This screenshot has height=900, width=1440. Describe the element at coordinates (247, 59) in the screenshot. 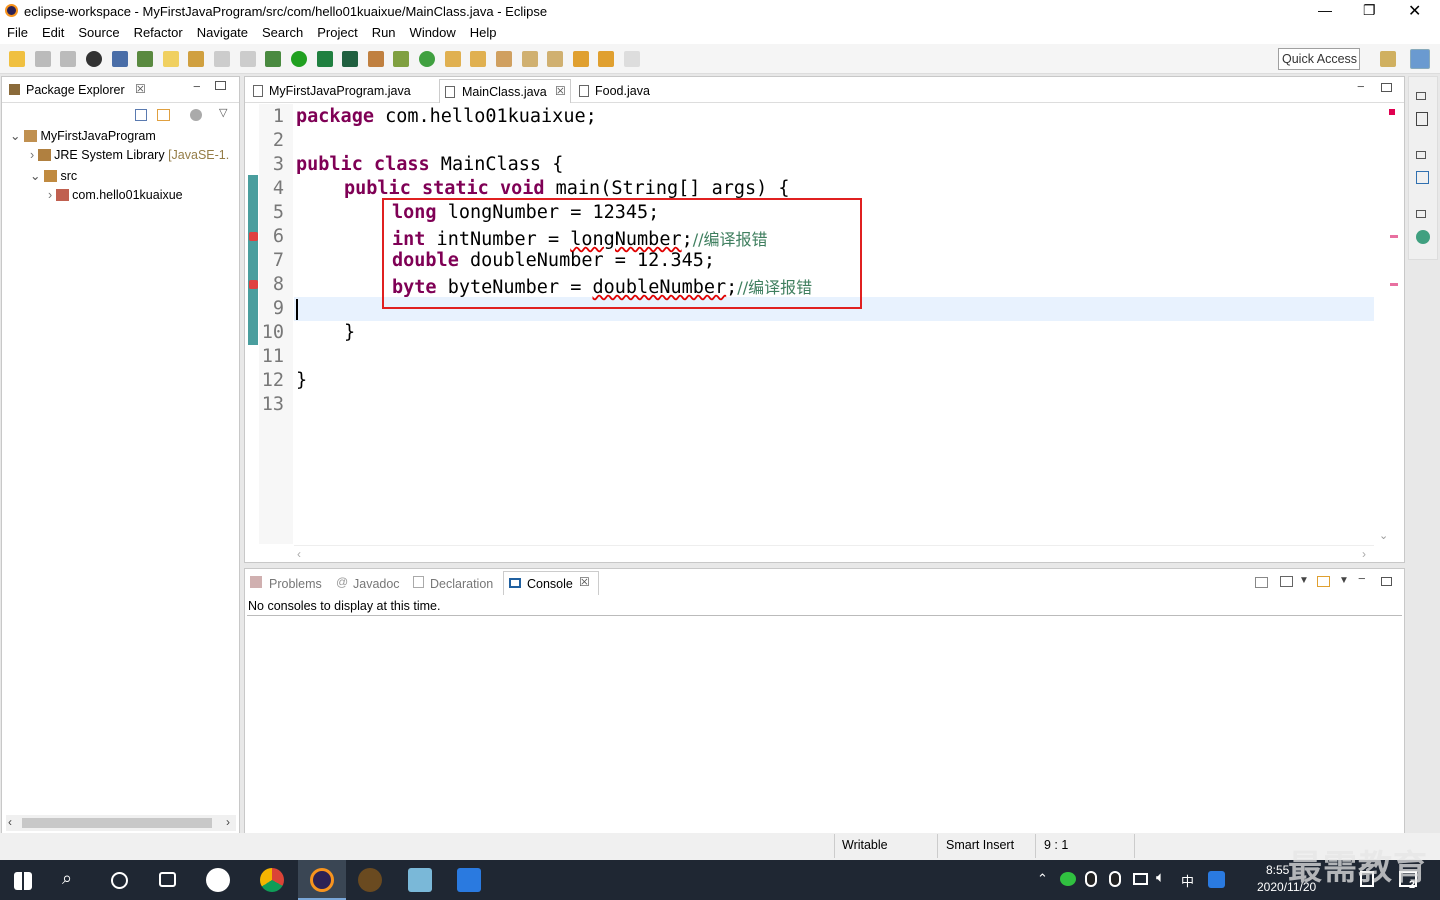

I see `show-whitespace-icon` at that location.